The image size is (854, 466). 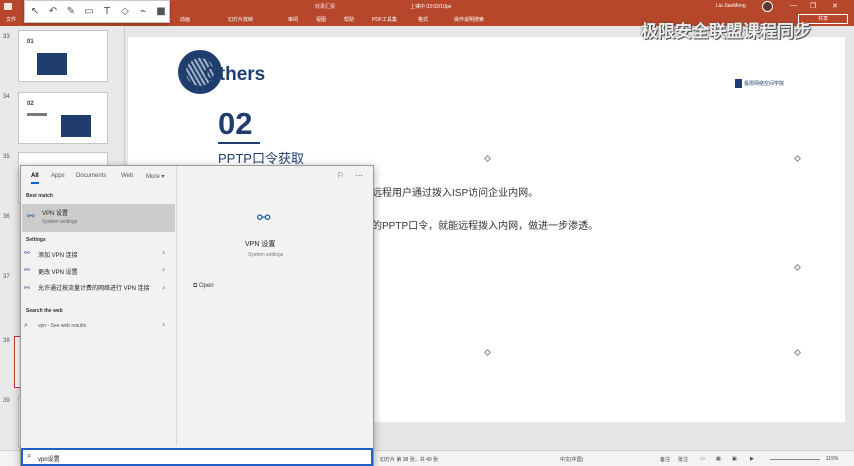 I want to click on slide-number-heading: 02, so click(x=235, y=123).